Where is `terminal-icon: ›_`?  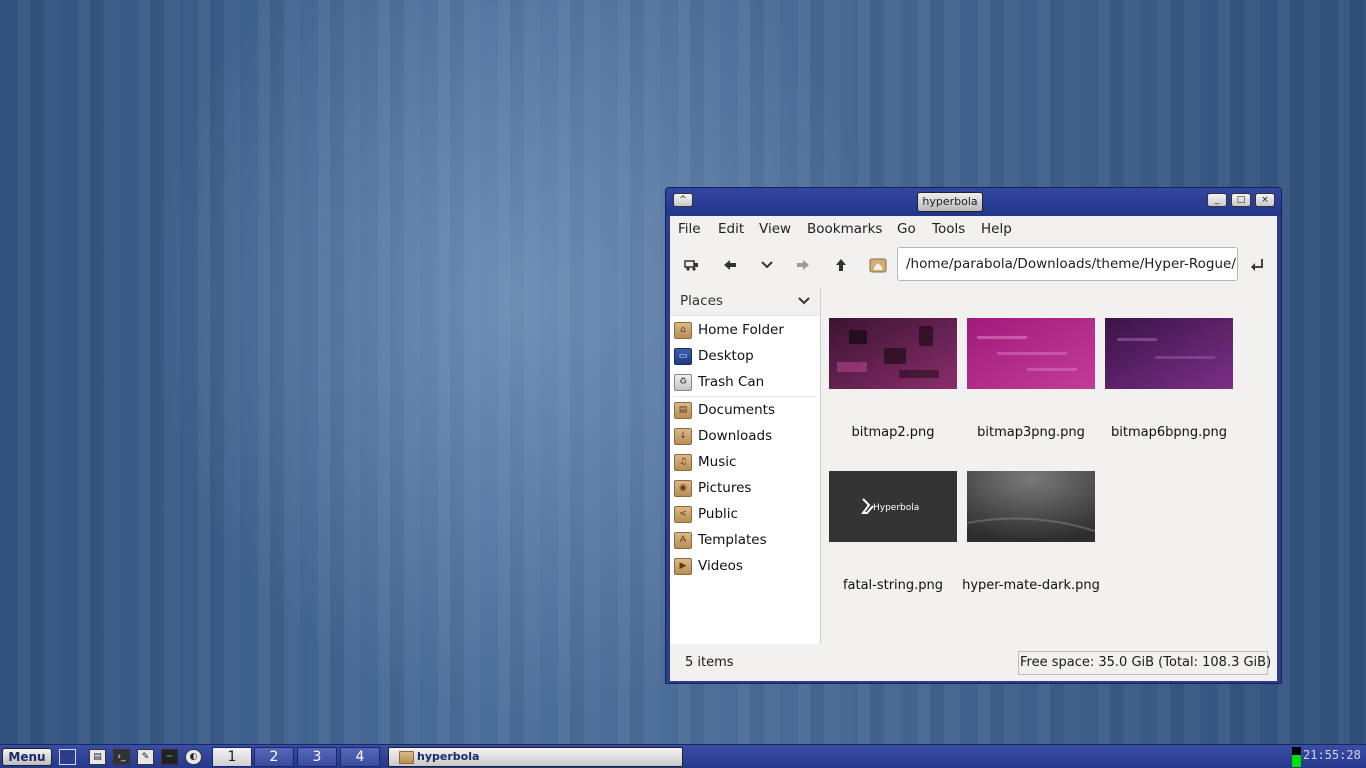 terminal-icon: ›_ is located at coordinates (121, 757).